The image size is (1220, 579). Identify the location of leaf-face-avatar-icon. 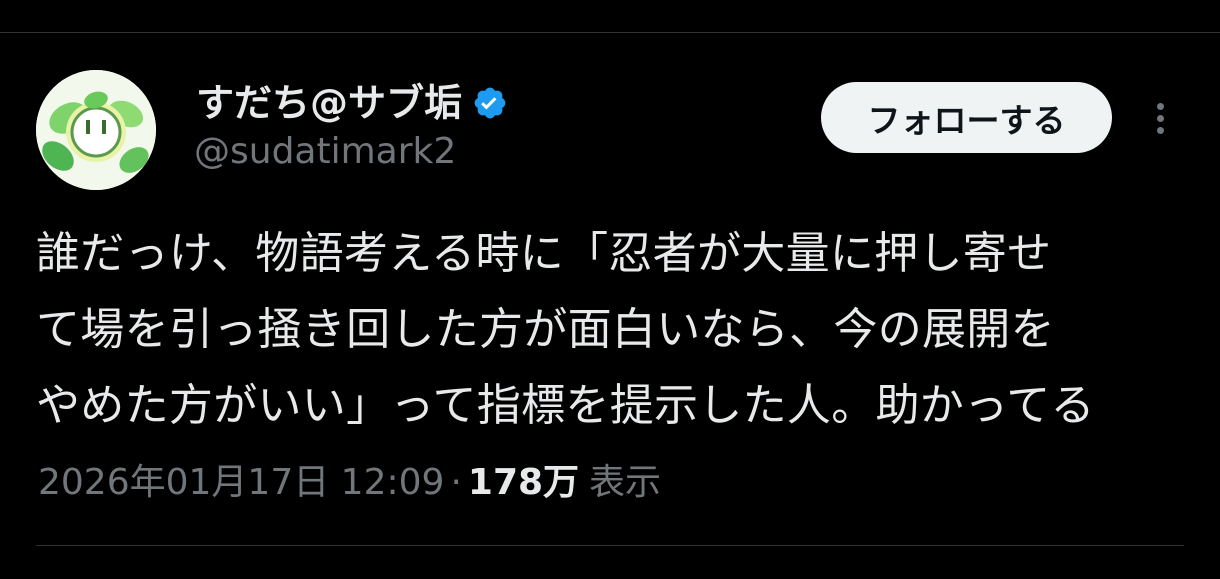
(96, 130).